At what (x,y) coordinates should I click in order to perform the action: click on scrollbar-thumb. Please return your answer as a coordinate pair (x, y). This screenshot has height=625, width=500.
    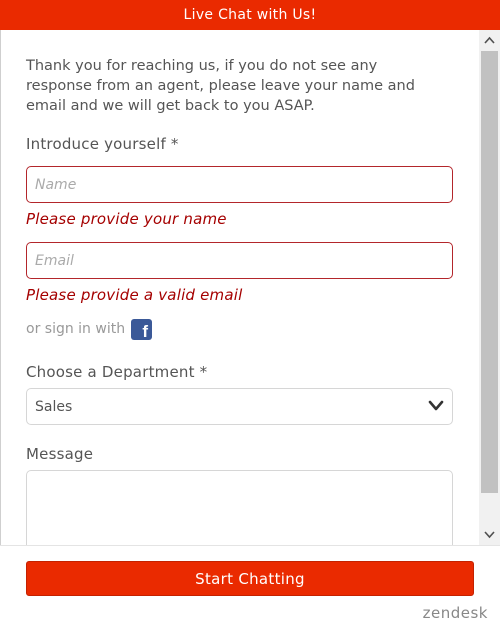
    Looking at the image, I should click on (489, 272).